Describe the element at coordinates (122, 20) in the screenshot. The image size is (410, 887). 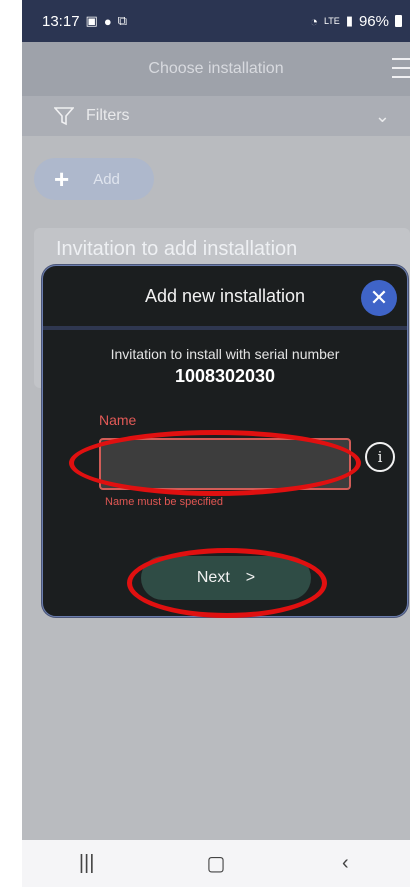
I see `screen-icon: ⧉` at that location.